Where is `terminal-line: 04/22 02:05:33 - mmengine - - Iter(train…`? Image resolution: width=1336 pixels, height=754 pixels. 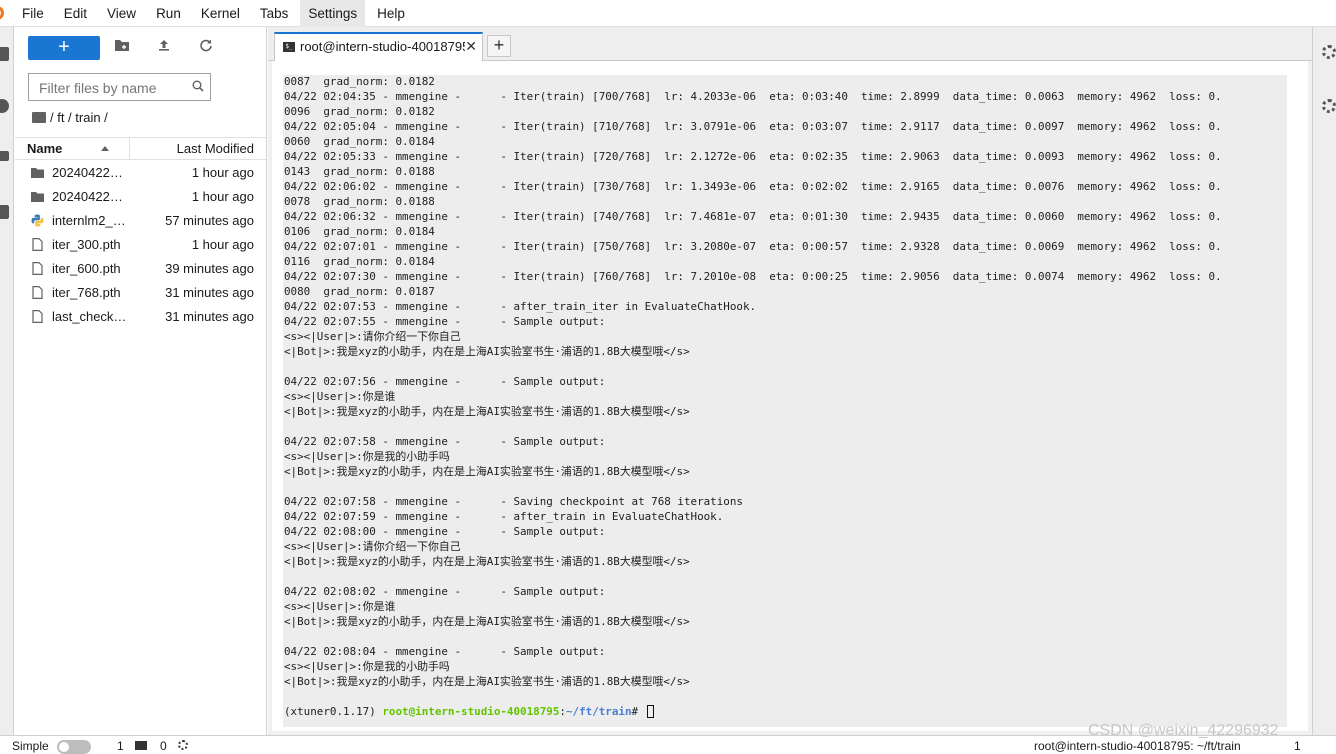
terminal-line: 04/22 02:05:33 - mmengine - - Iter(train… is located at coordinates (753, 156).